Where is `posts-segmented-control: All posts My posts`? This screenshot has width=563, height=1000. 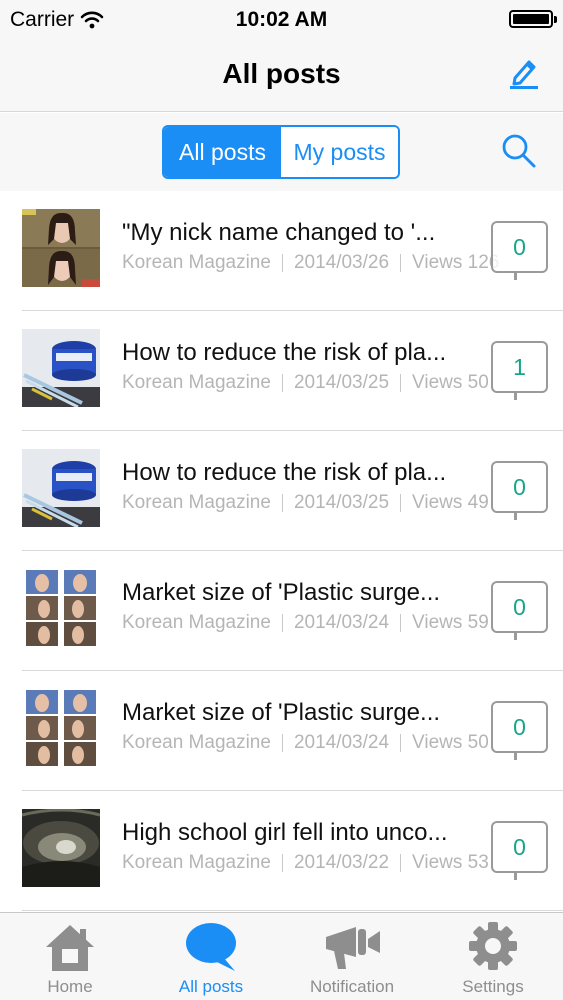
posts-segmented-control: All posts My posts is located at coordinates (281, 152).